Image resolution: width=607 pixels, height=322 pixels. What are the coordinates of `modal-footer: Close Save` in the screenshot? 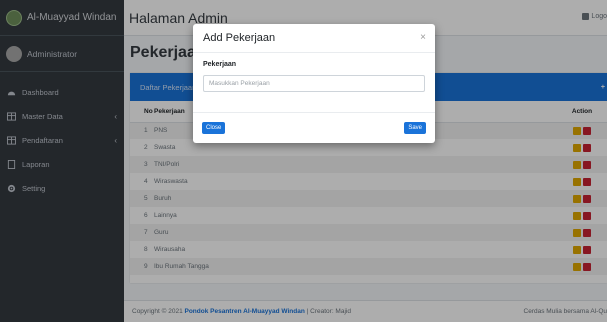 It's located at (314, 127).